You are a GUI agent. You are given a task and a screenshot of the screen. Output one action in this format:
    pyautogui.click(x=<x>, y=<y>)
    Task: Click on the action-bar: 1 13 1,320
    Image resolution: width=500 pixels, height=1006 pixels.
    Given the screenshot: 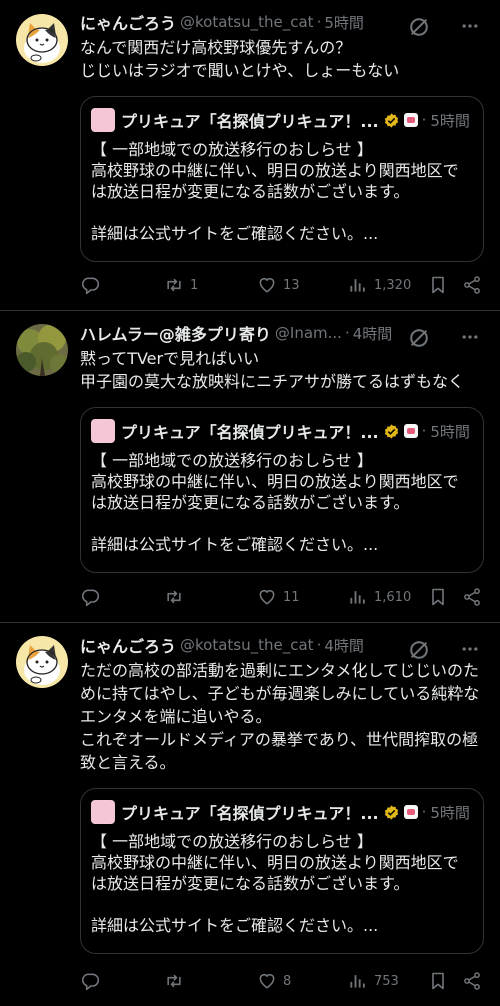 What is the action you would take?
    pyautogui.click(x=282, y=285)
    